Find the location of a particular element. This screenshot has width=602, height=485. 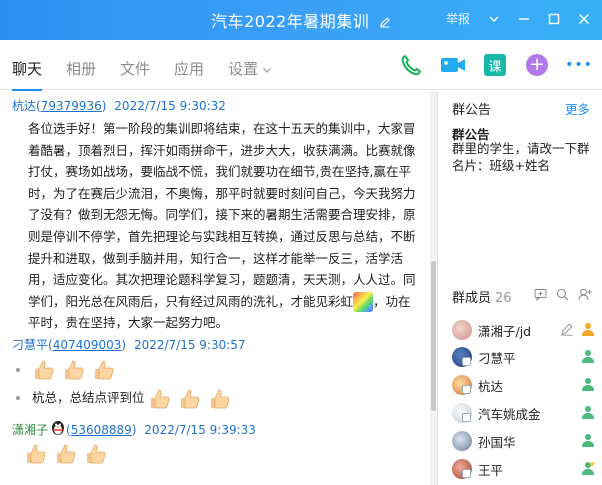

members-header-label: 群成员 is located at coordinates (472, 298).